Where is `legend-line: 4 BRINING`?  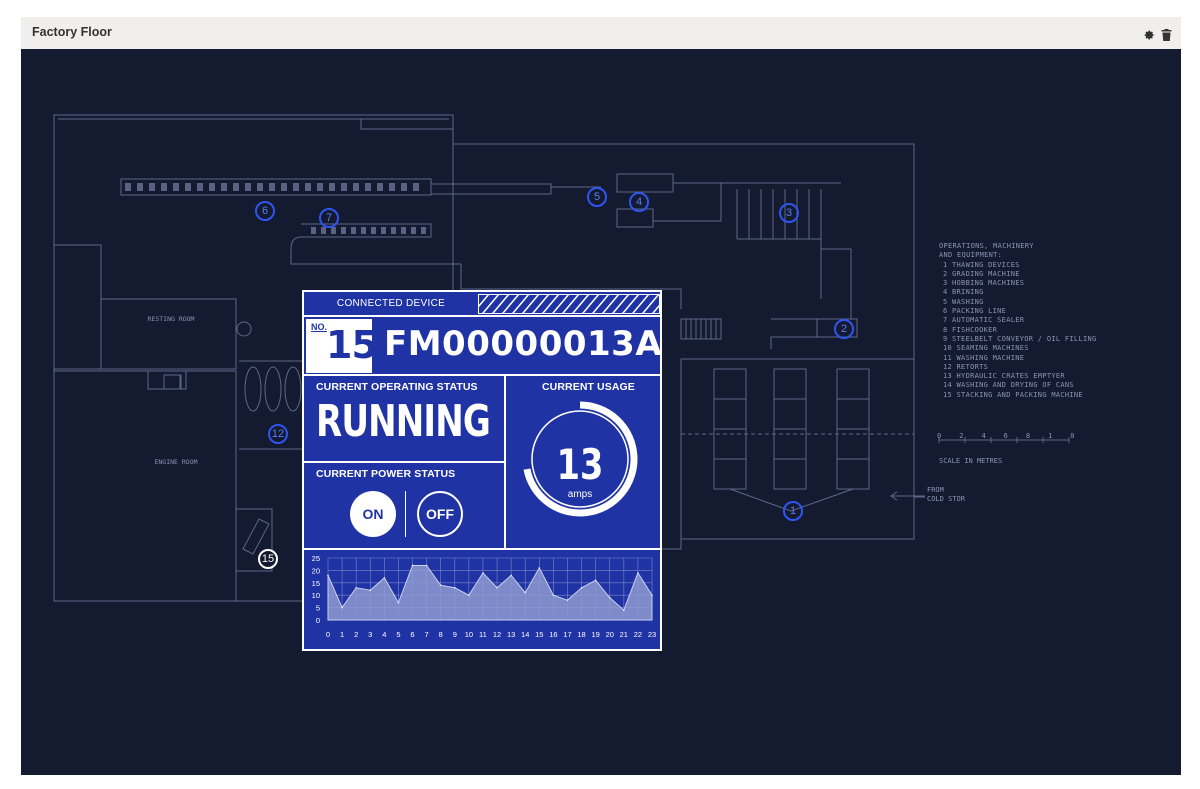
legend-line: 4 BRINING is located at coordinates (963, 292).